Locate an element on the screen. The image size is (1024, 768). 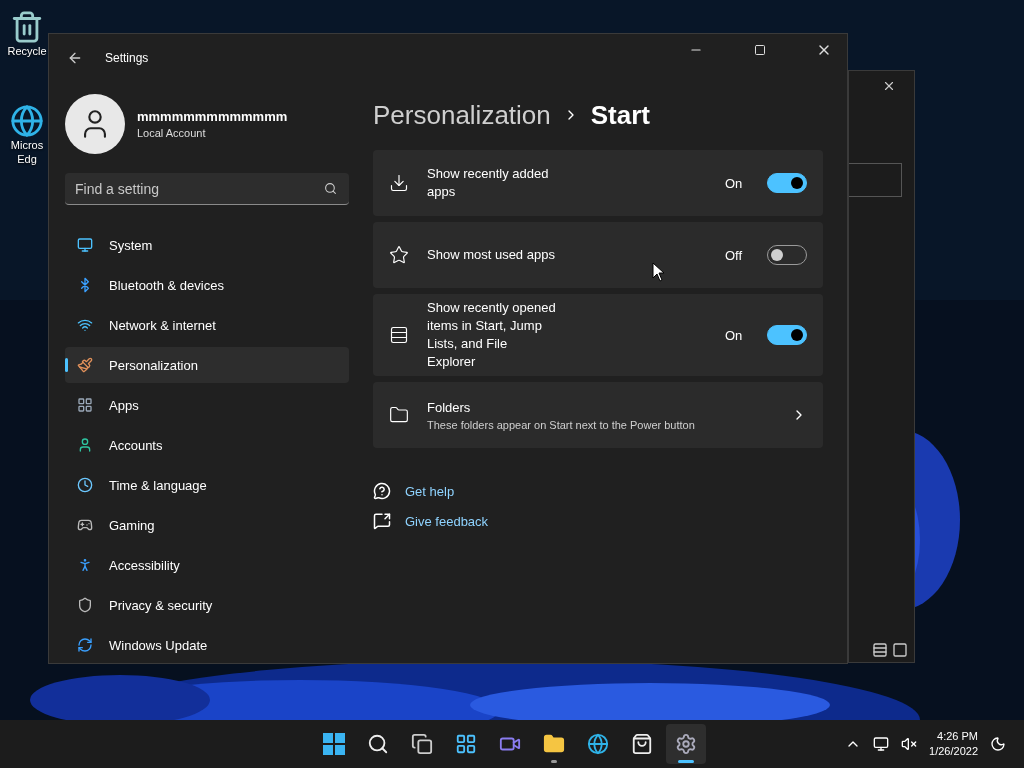
desktop-icon-label: Micros is located at coordinates (27, 145).